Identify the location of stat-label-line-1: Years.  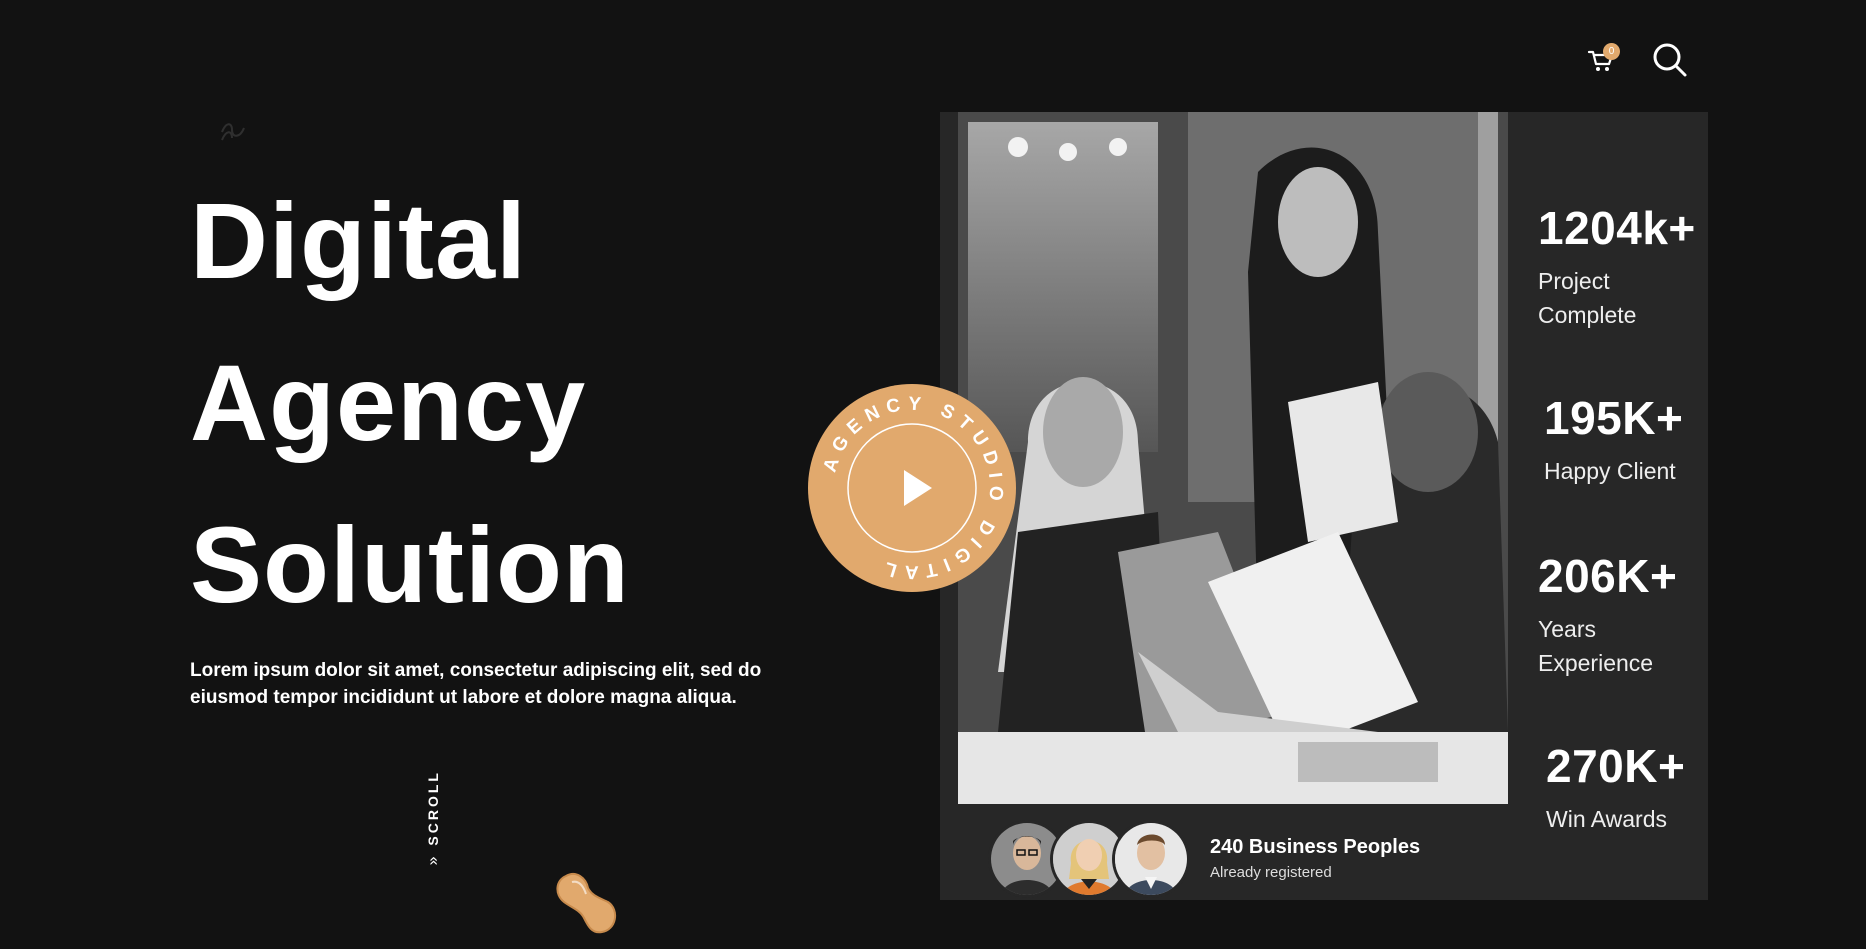
(1567, 629).